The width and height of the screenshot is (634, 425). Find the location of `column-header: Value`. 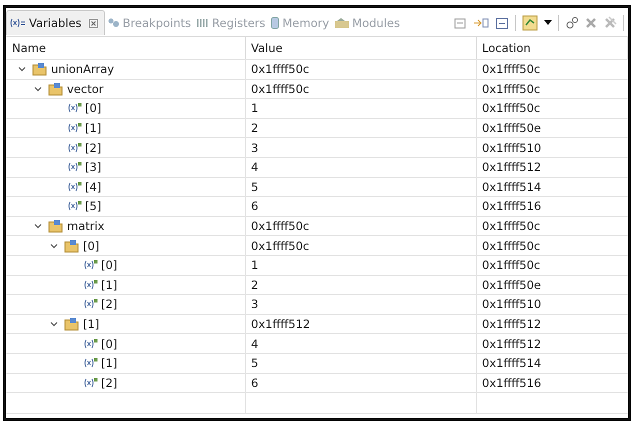

column-header: Value is located at coordinates (361, 48).